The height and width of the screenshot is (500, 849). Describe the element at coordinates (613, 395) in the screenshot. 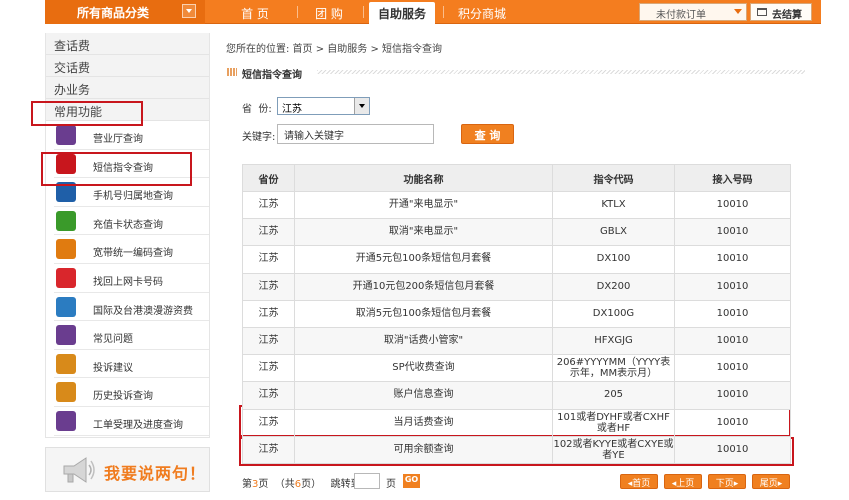

I see `cell-command-code: 205` at that location.